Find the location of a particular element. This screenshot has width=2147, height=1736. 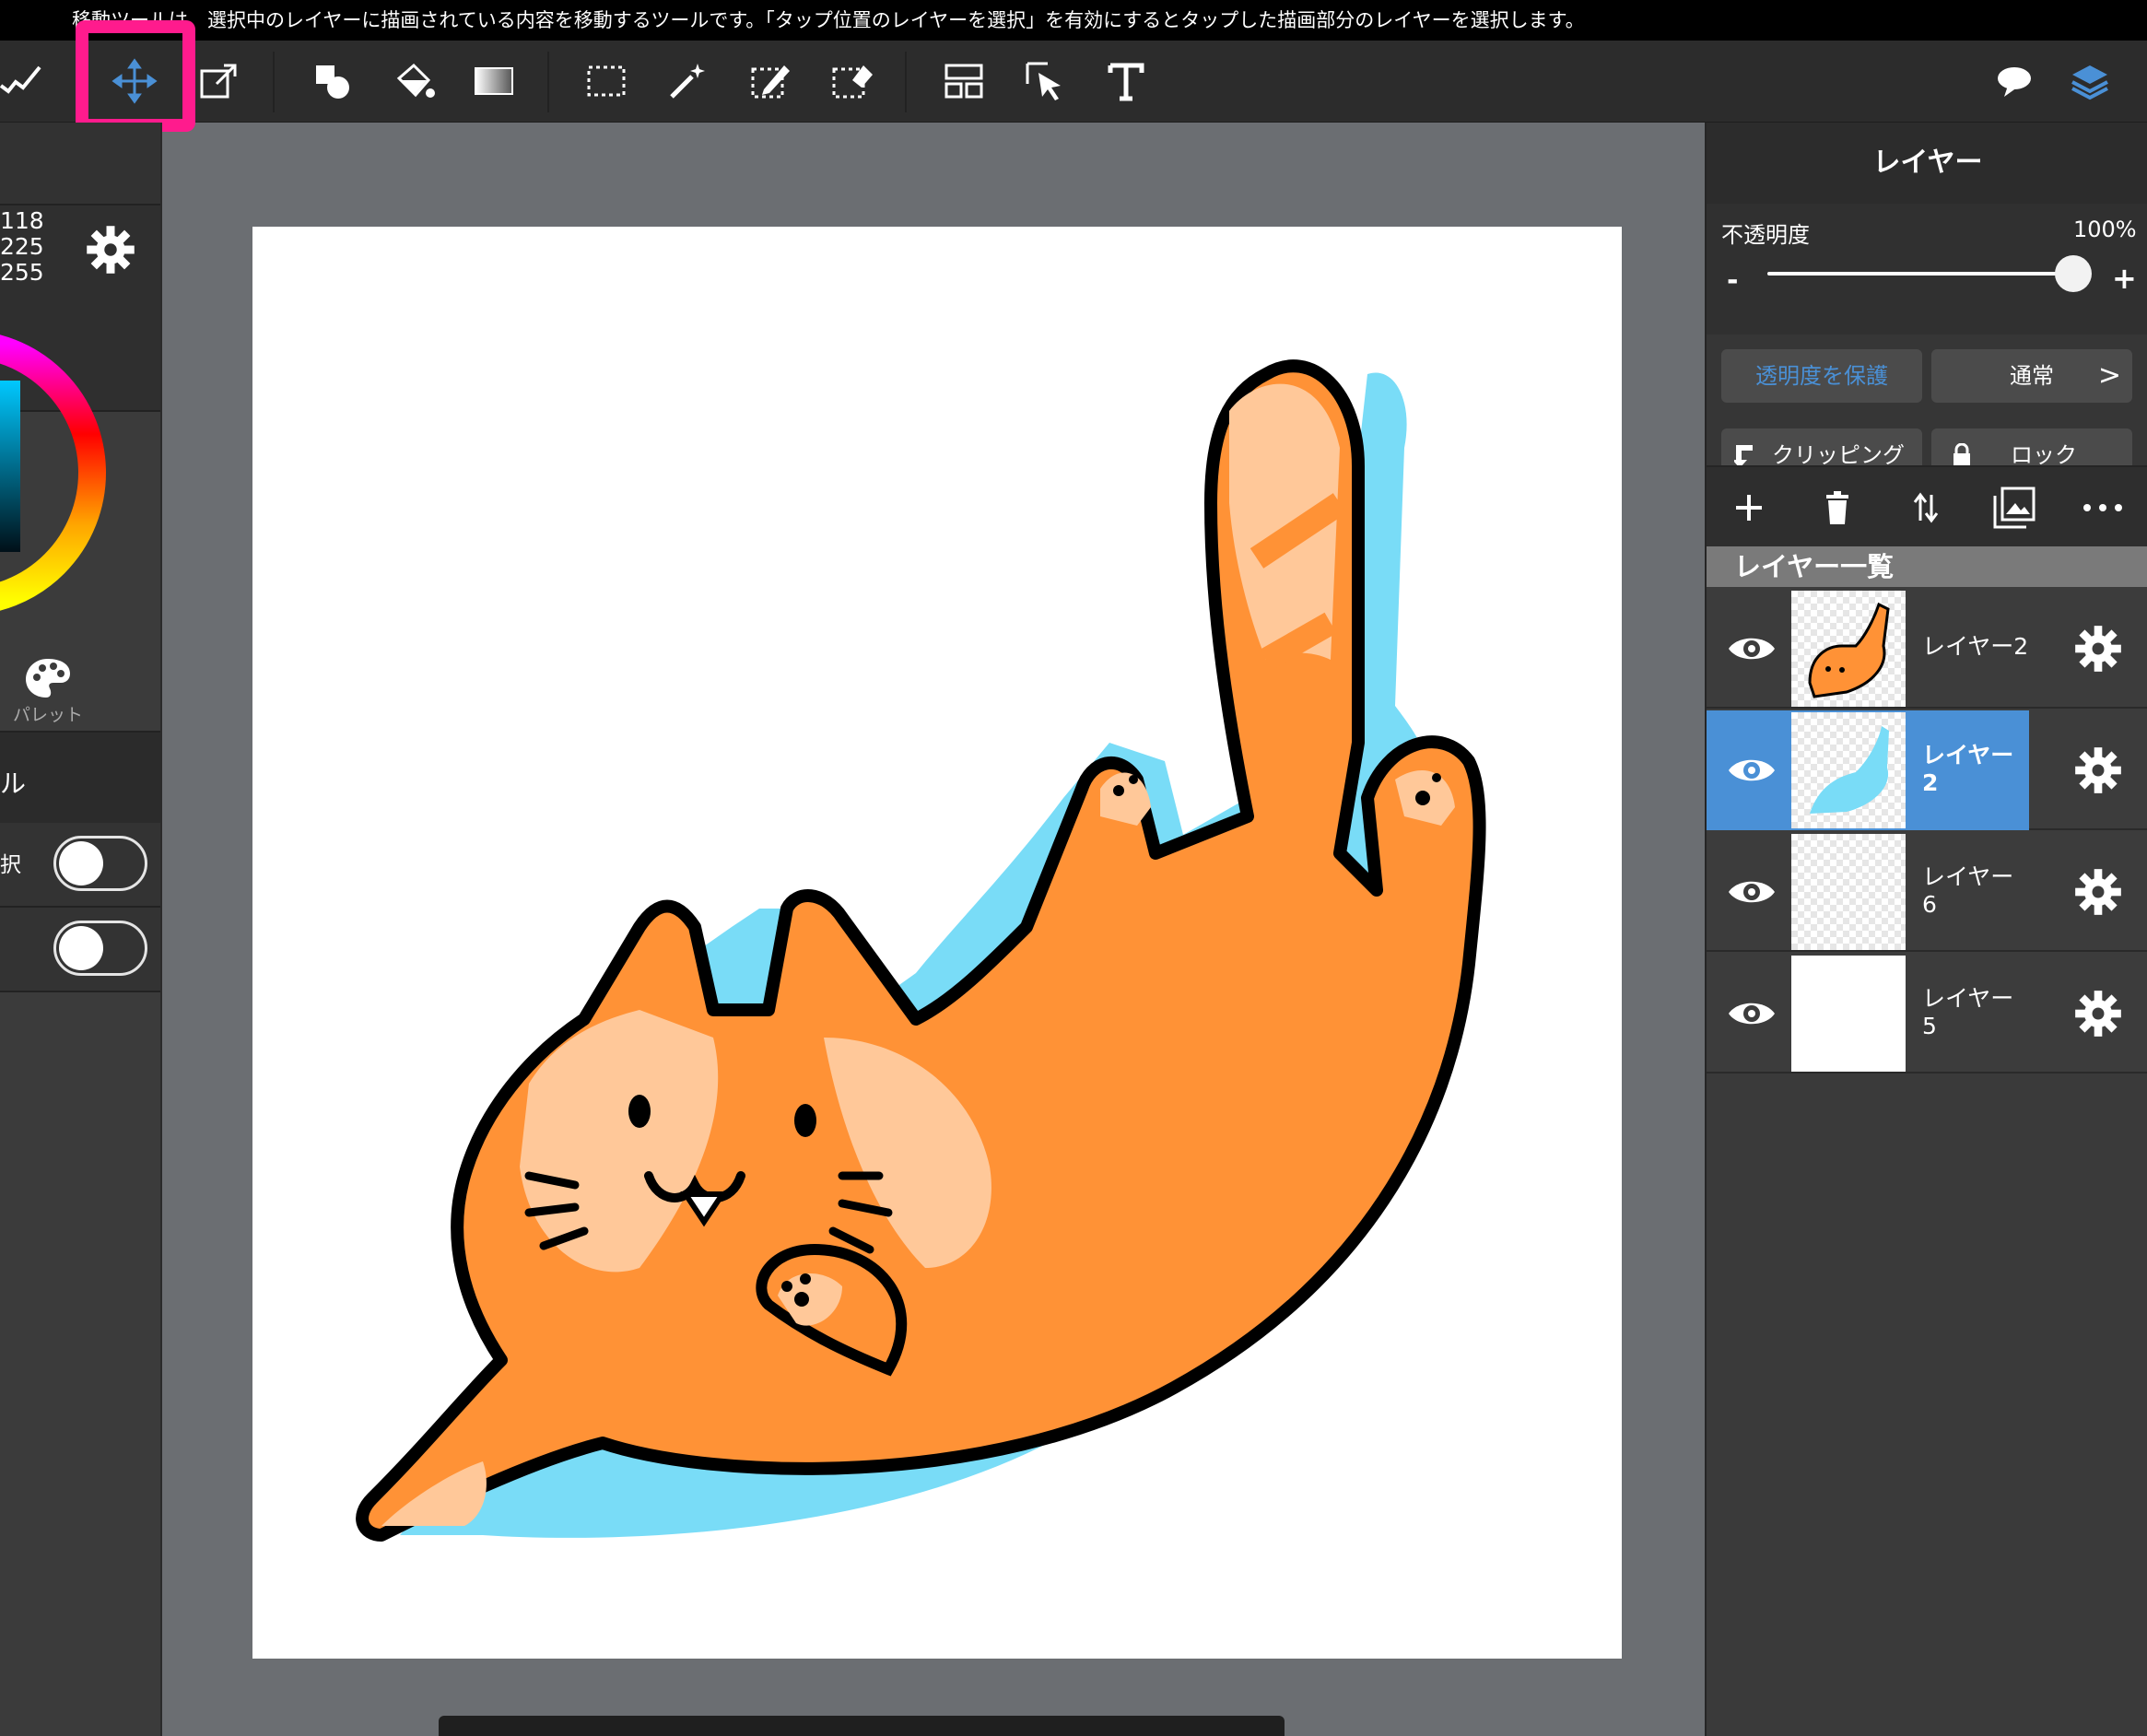

red-value: 118 is located at coordinates (22, 221).